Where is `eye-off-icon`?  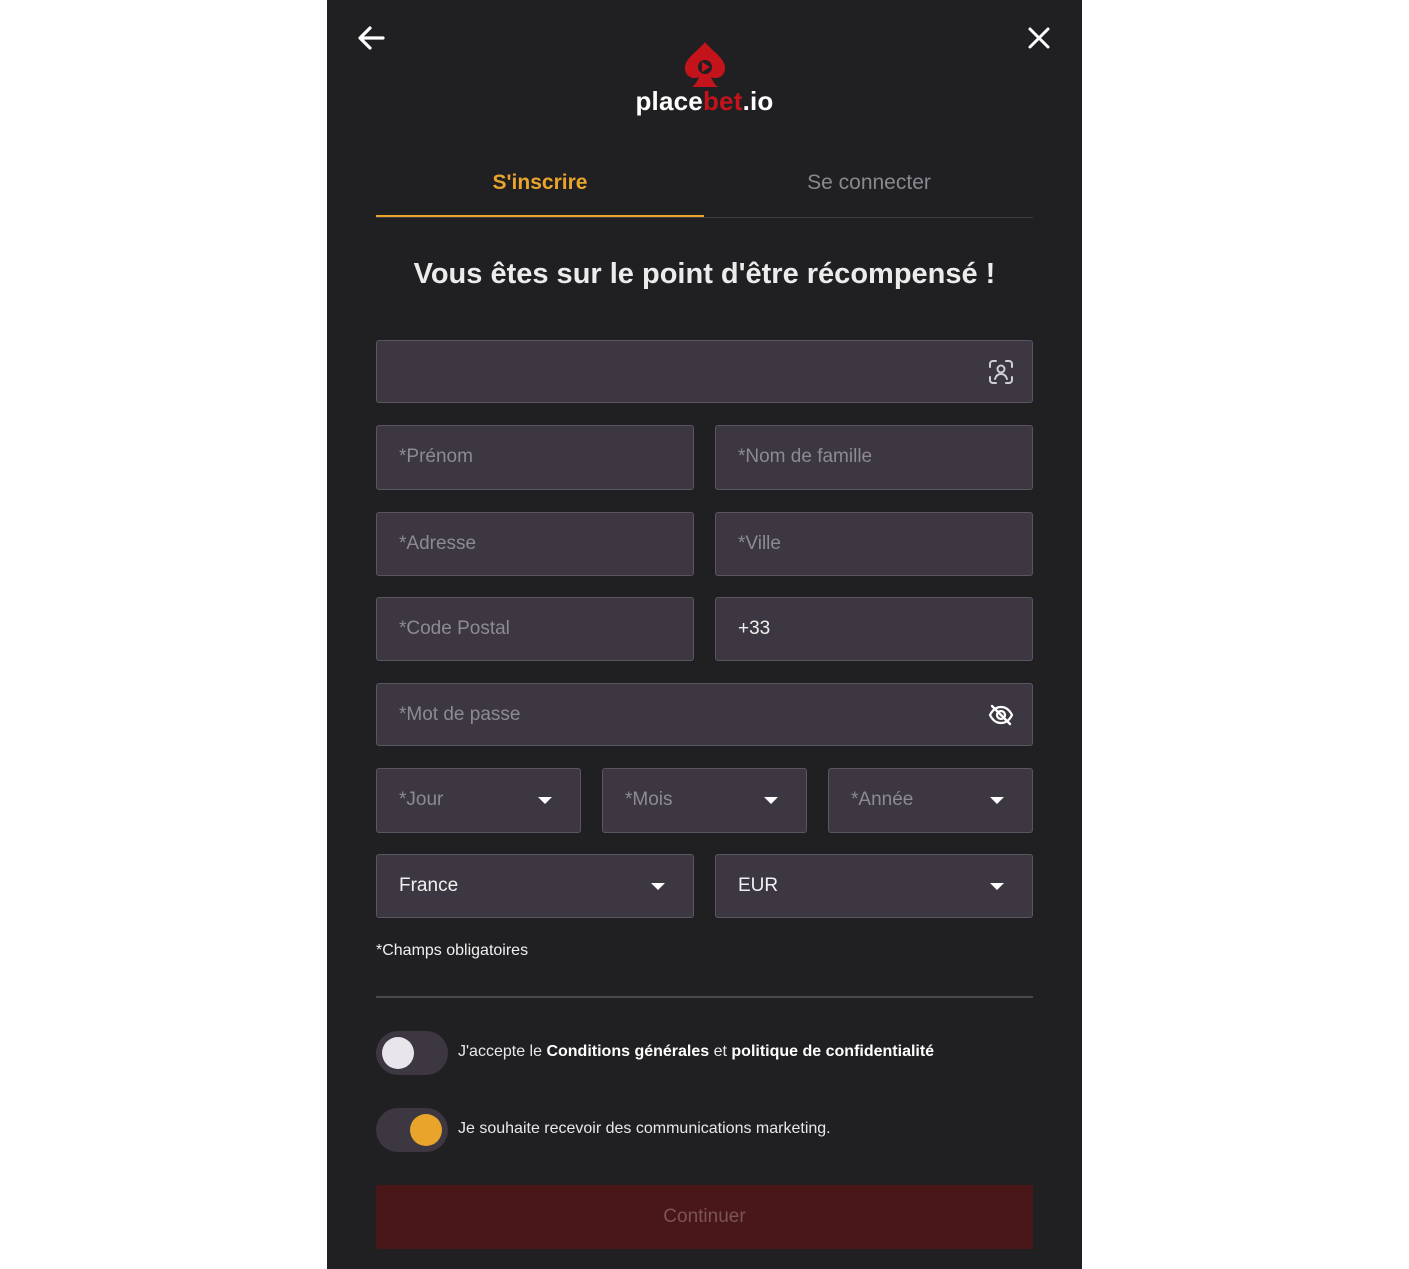
eye-off-icon is located at coordinates (1001, 715).